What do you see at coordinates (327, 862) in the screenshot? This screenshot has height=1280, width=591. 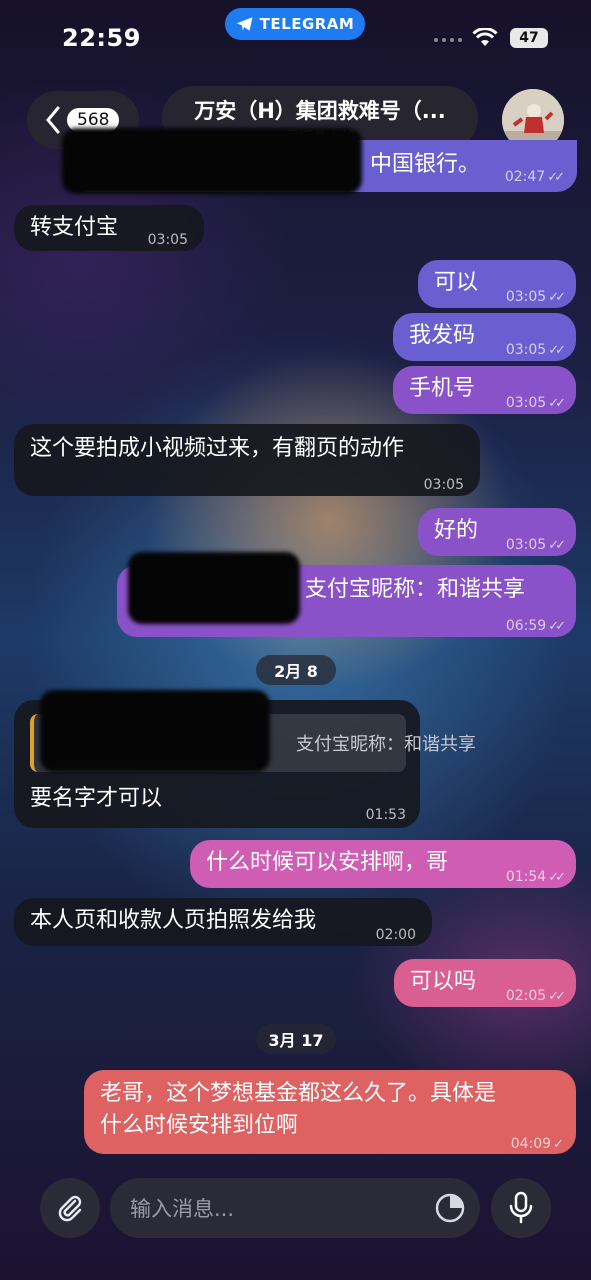 I see `message-text: 什么时候可以安排啊，哥` at bounding box center [327, 862].